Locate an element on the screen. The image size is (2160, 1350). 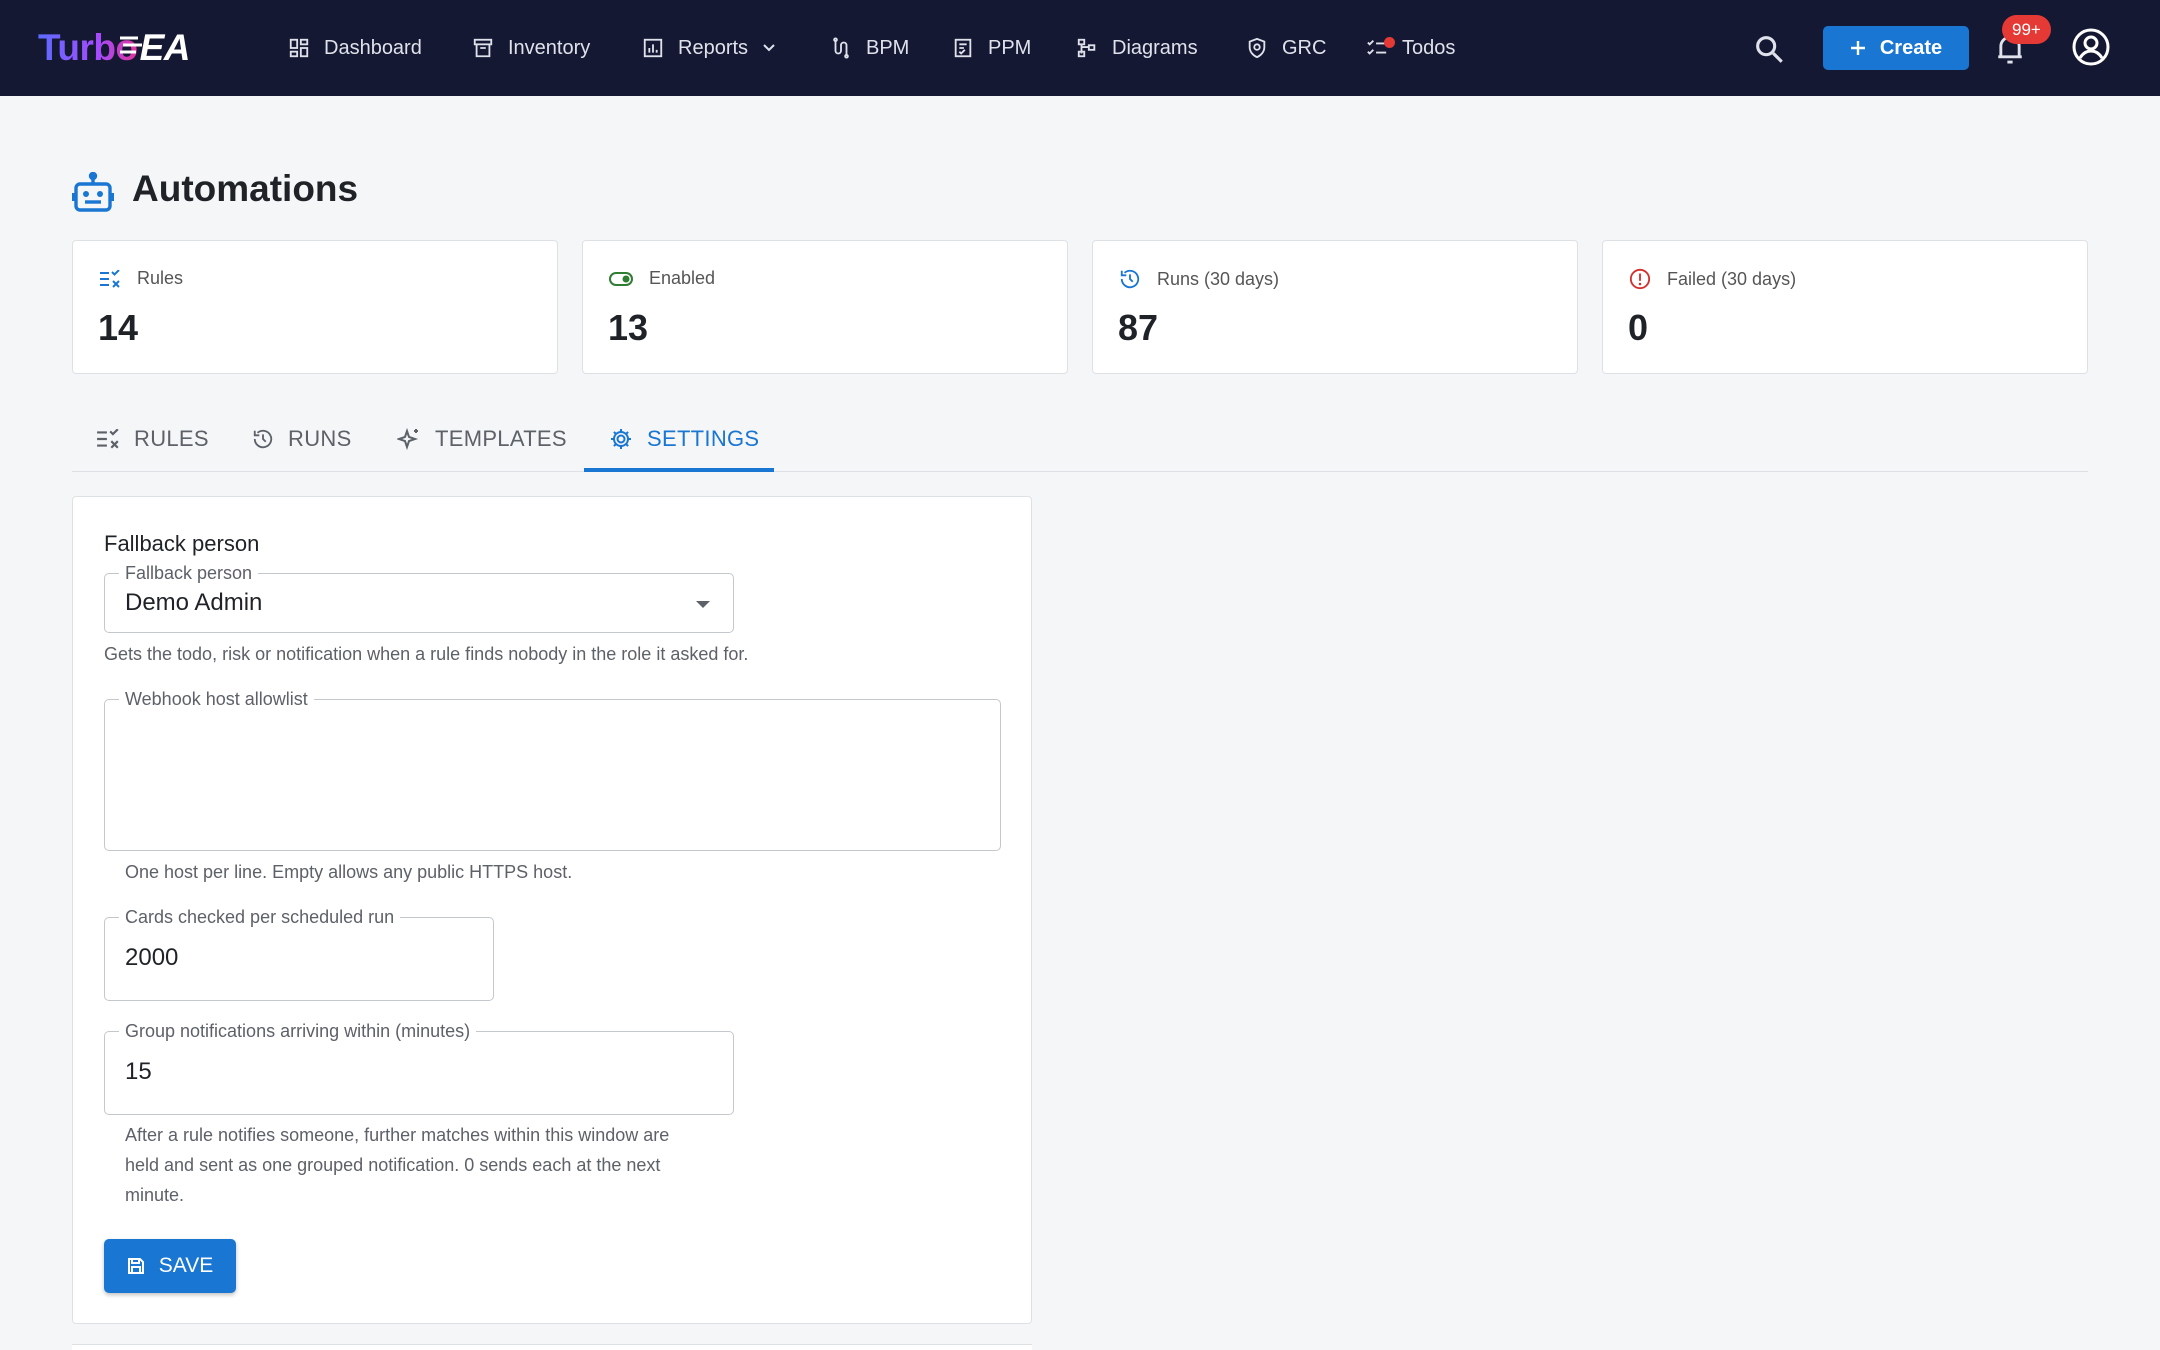
inventory-icon is located at coordinates (483, 48).